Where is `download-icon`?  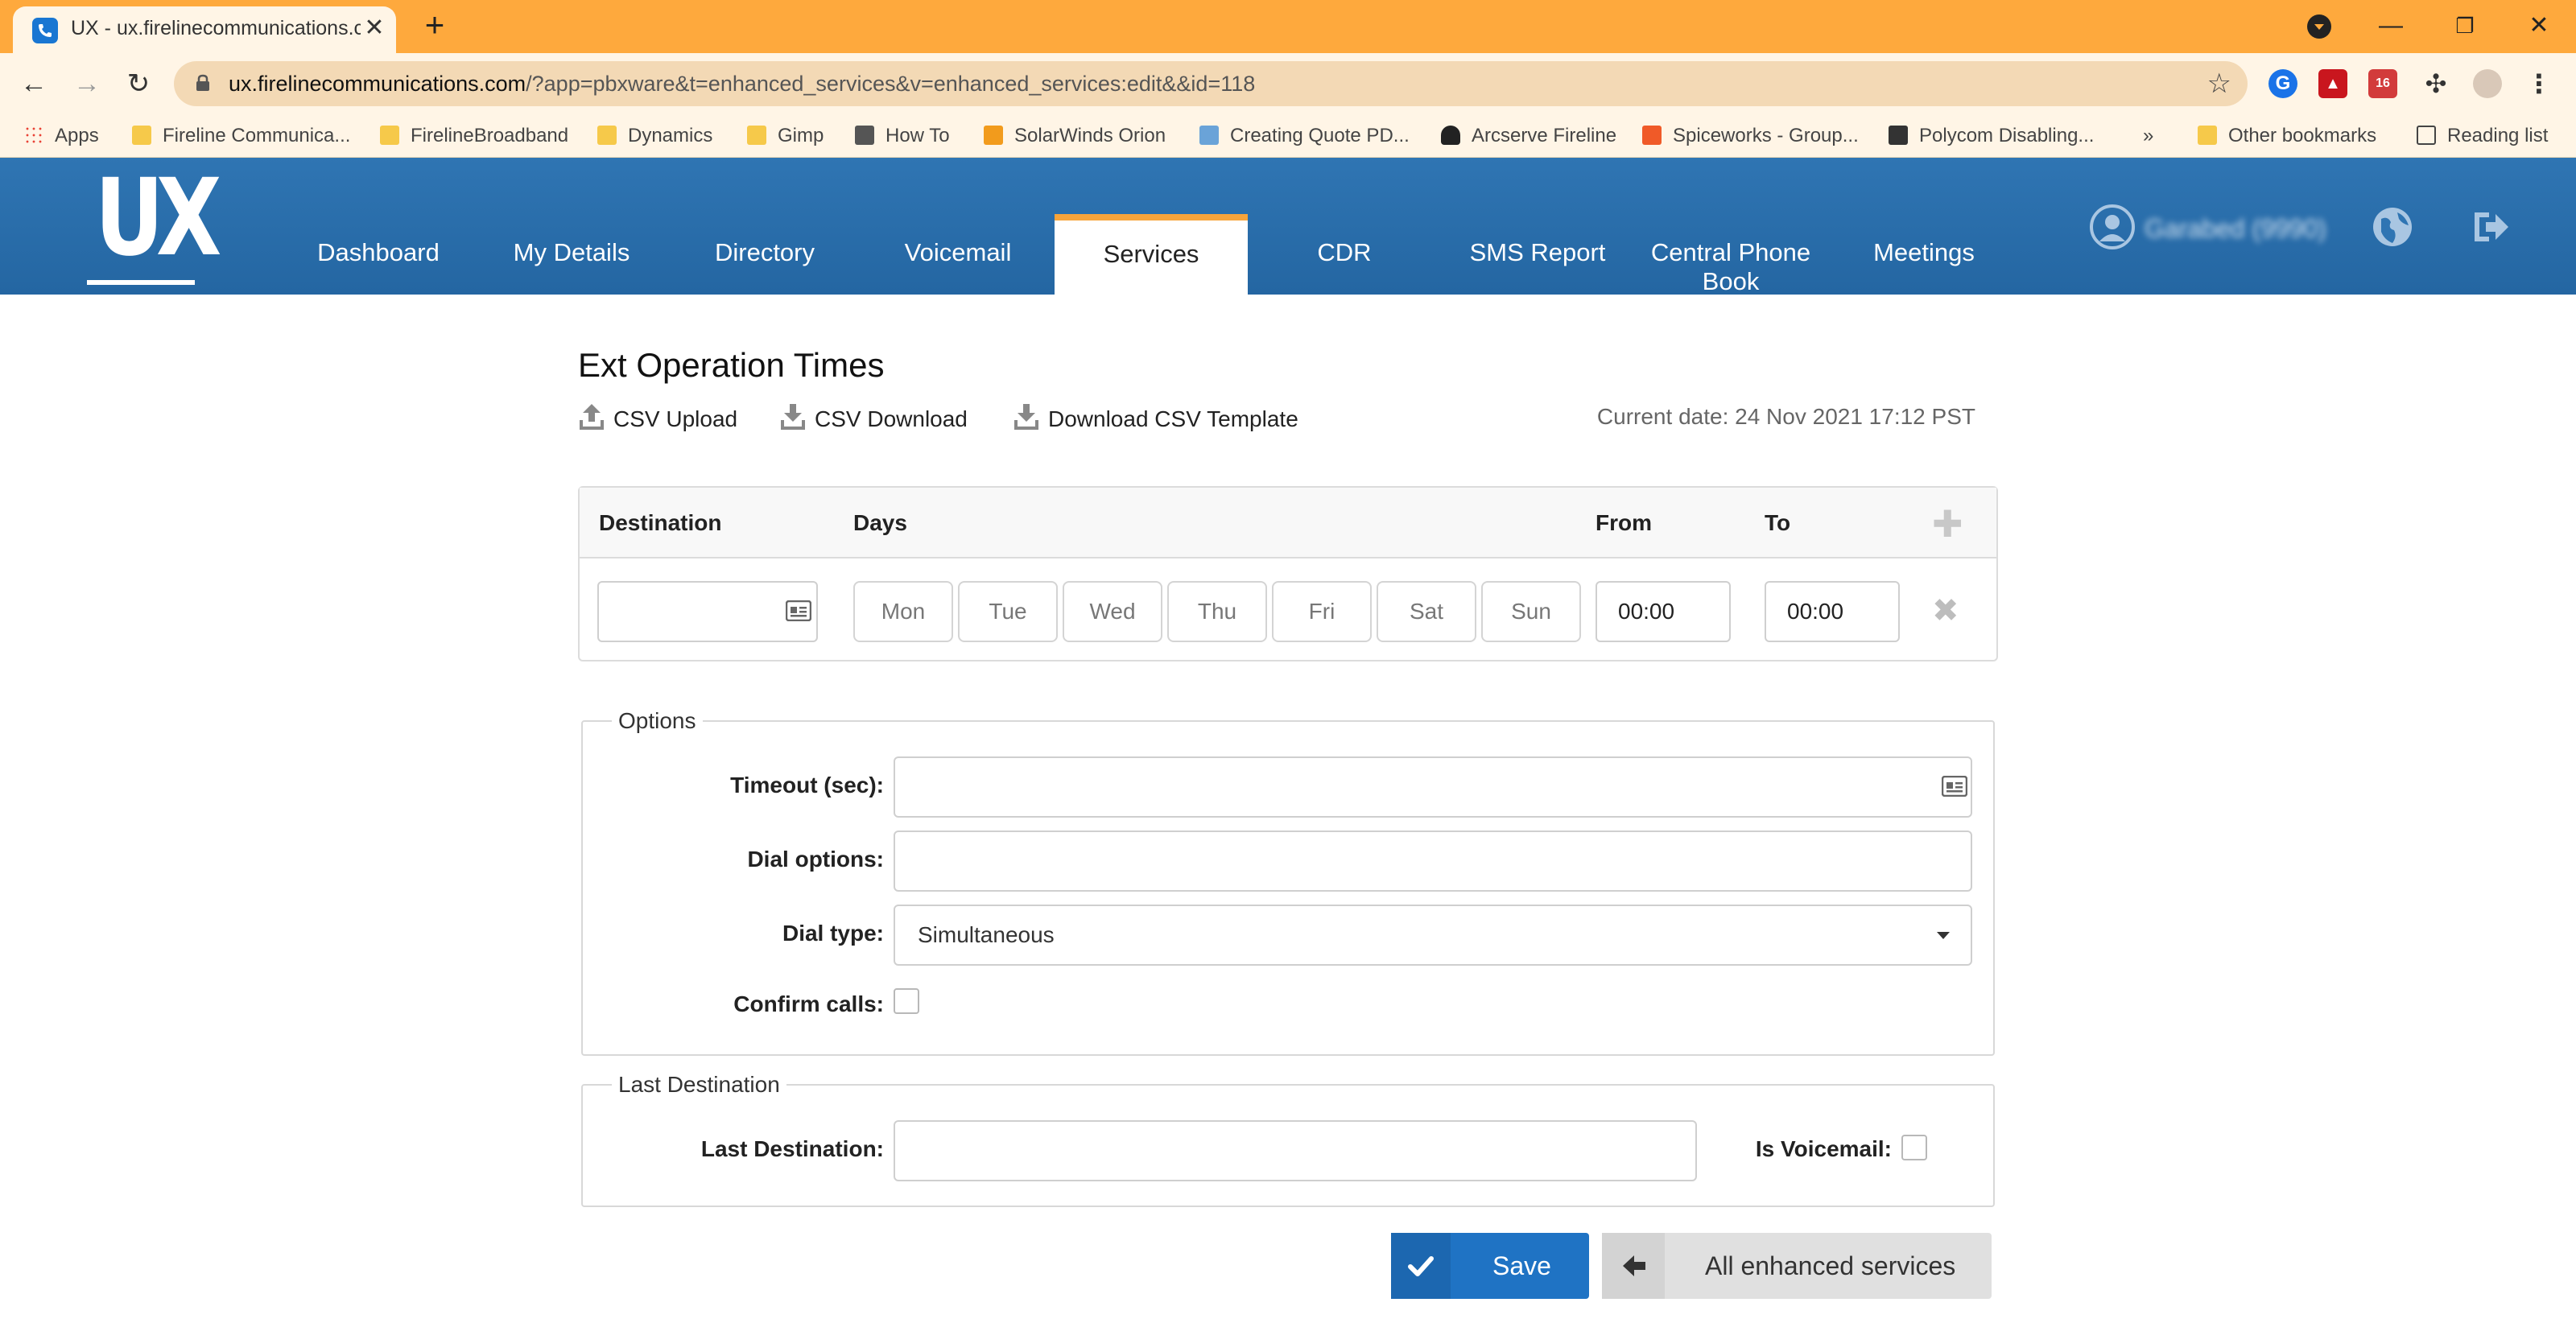 download-icon is located at coordinates (1026, 417).